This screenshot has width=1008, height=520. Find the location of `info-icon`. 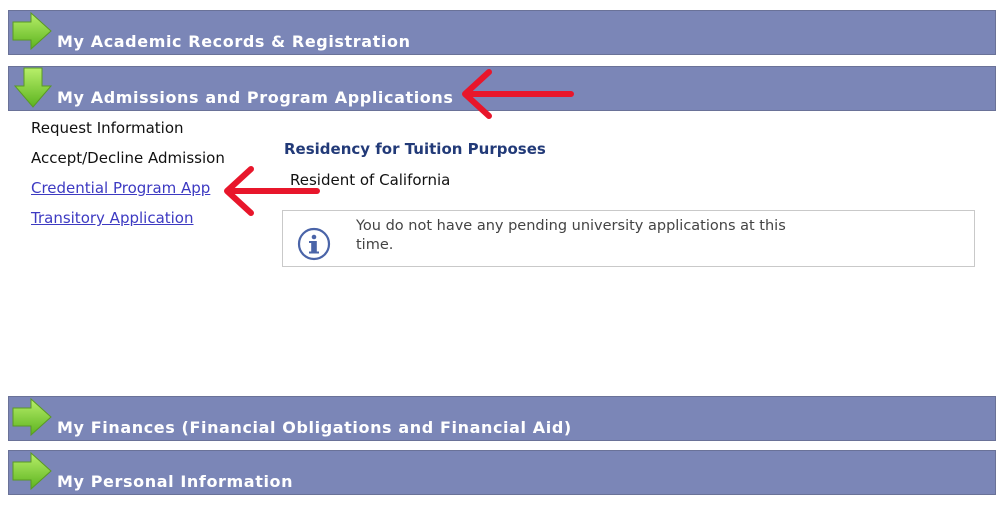

info-icon is located at coordinates (314, 246).